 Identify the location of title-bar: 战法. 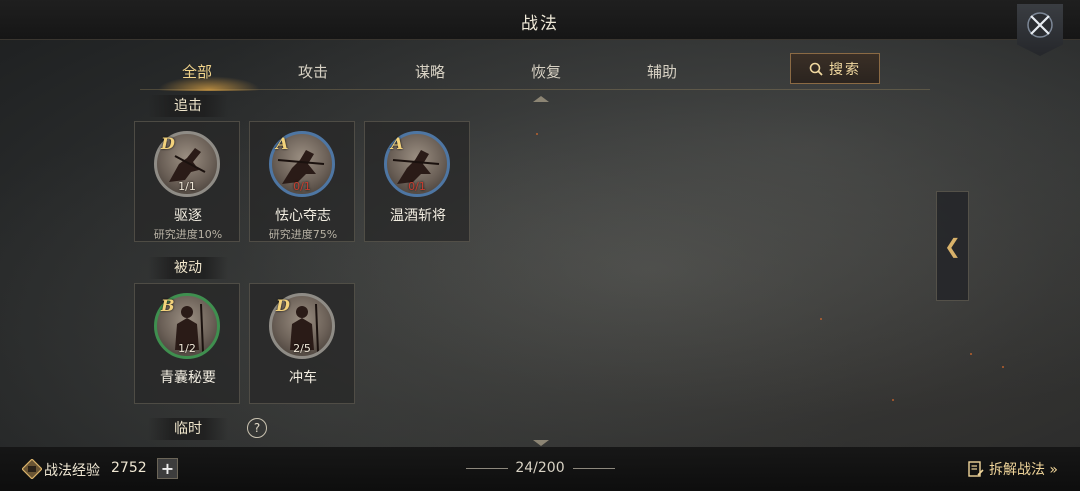
(540, 20).